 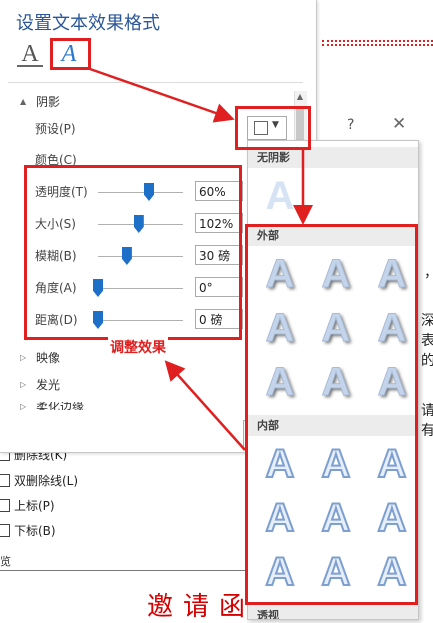 I want to click on arrow-to-preset, so click(x=162, y=95).